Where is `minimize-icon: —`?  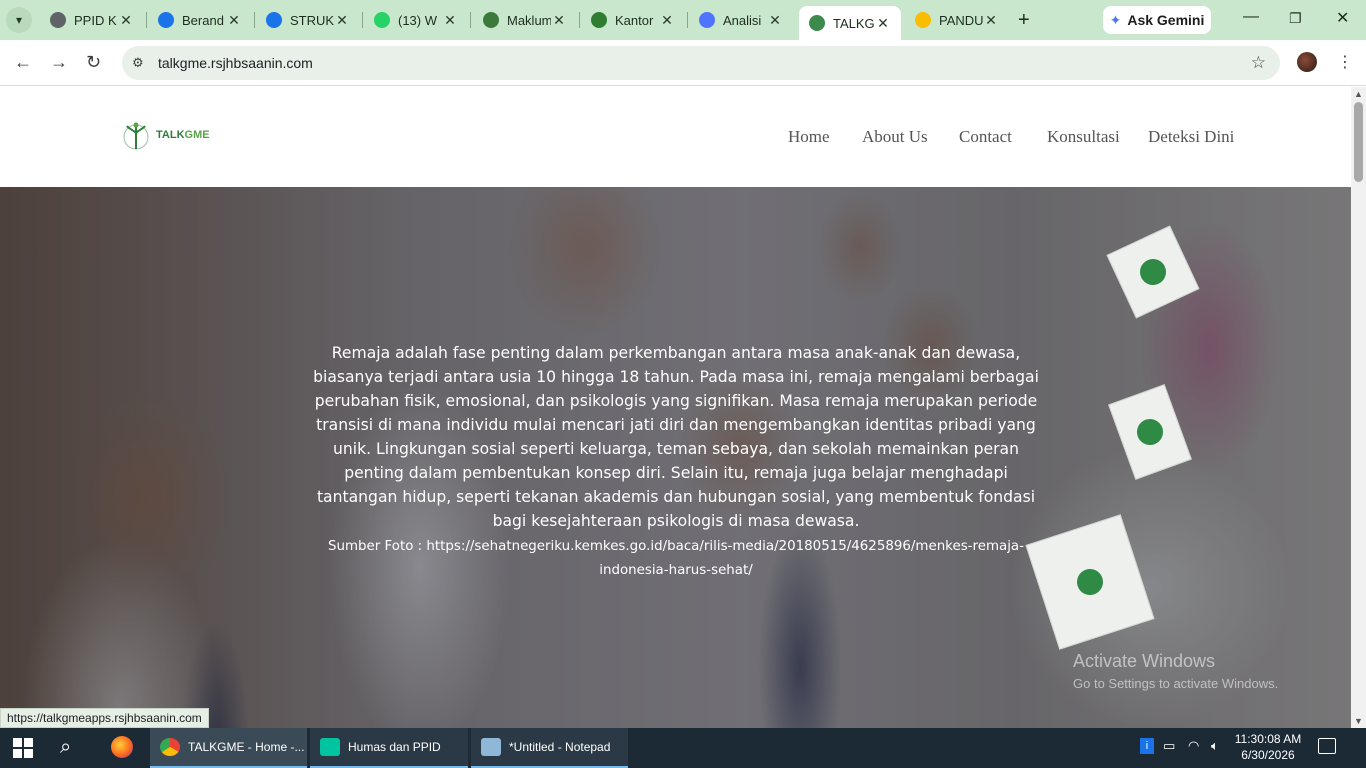
minimize-icon: — is located at coordinates (1251, 17).